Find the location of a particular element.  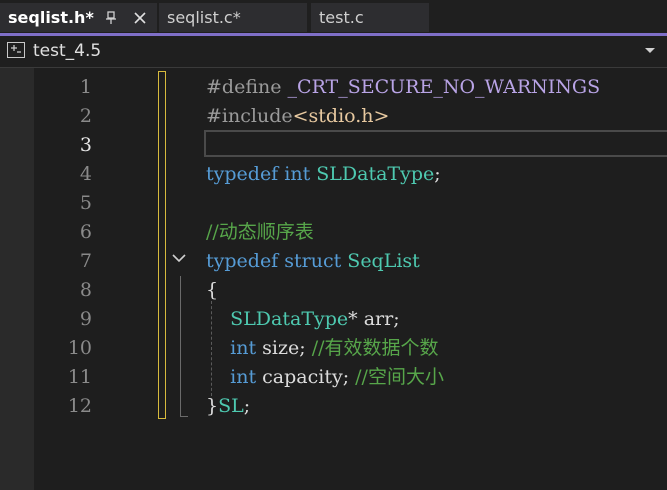

line-number: 5 is located at coordinates (85, 203).